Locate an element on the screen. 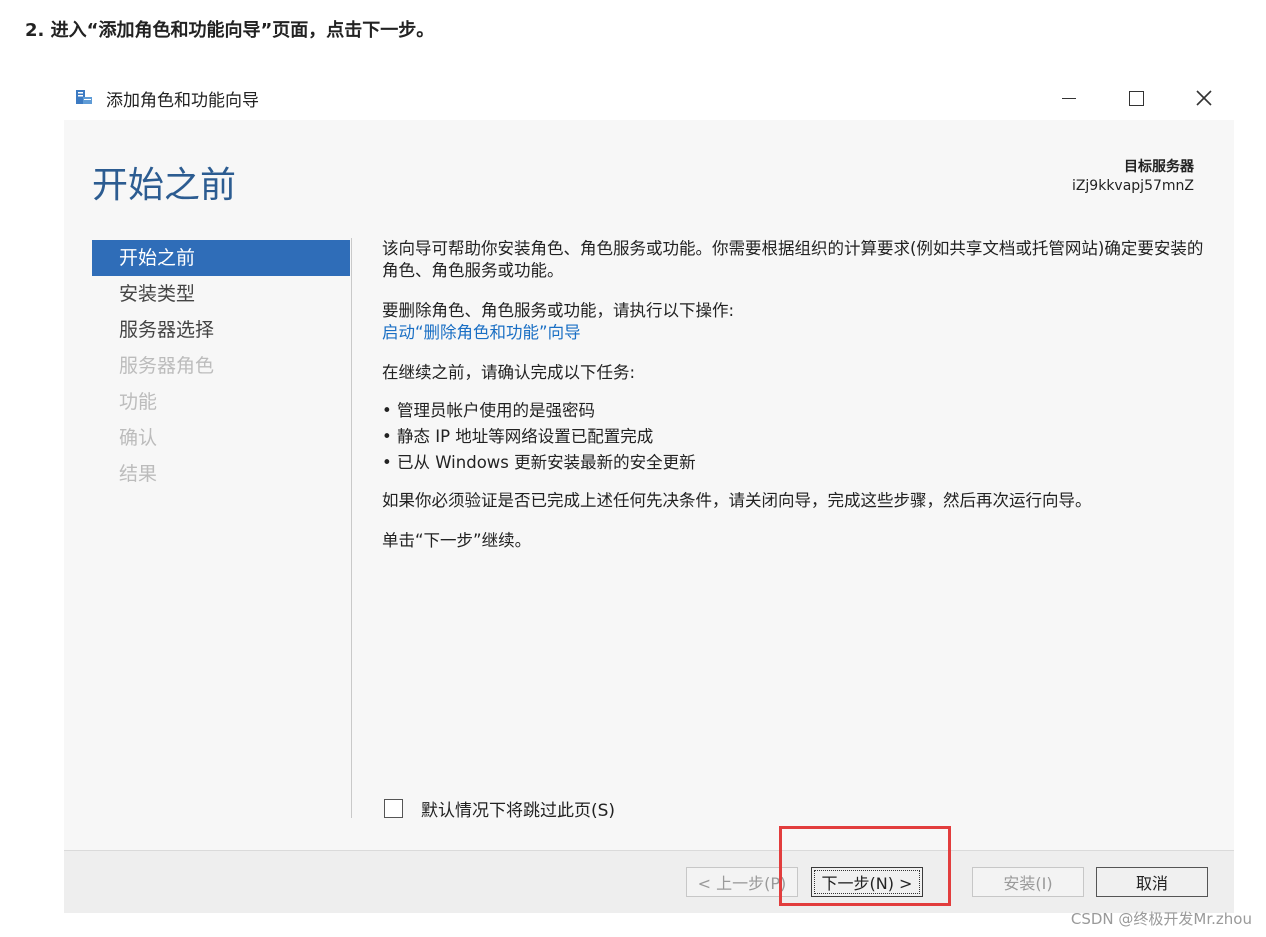 The image size is (1266, 937). minimize-button is located at coordinates (1069, 98).